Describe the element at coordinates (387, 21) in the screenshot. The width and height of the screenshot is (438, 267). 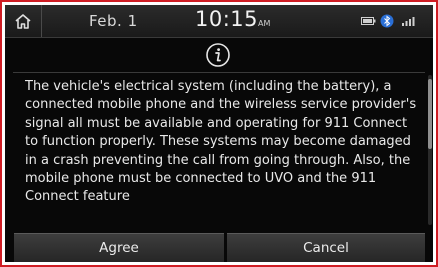
I see `bluetooth-icon` at that location.